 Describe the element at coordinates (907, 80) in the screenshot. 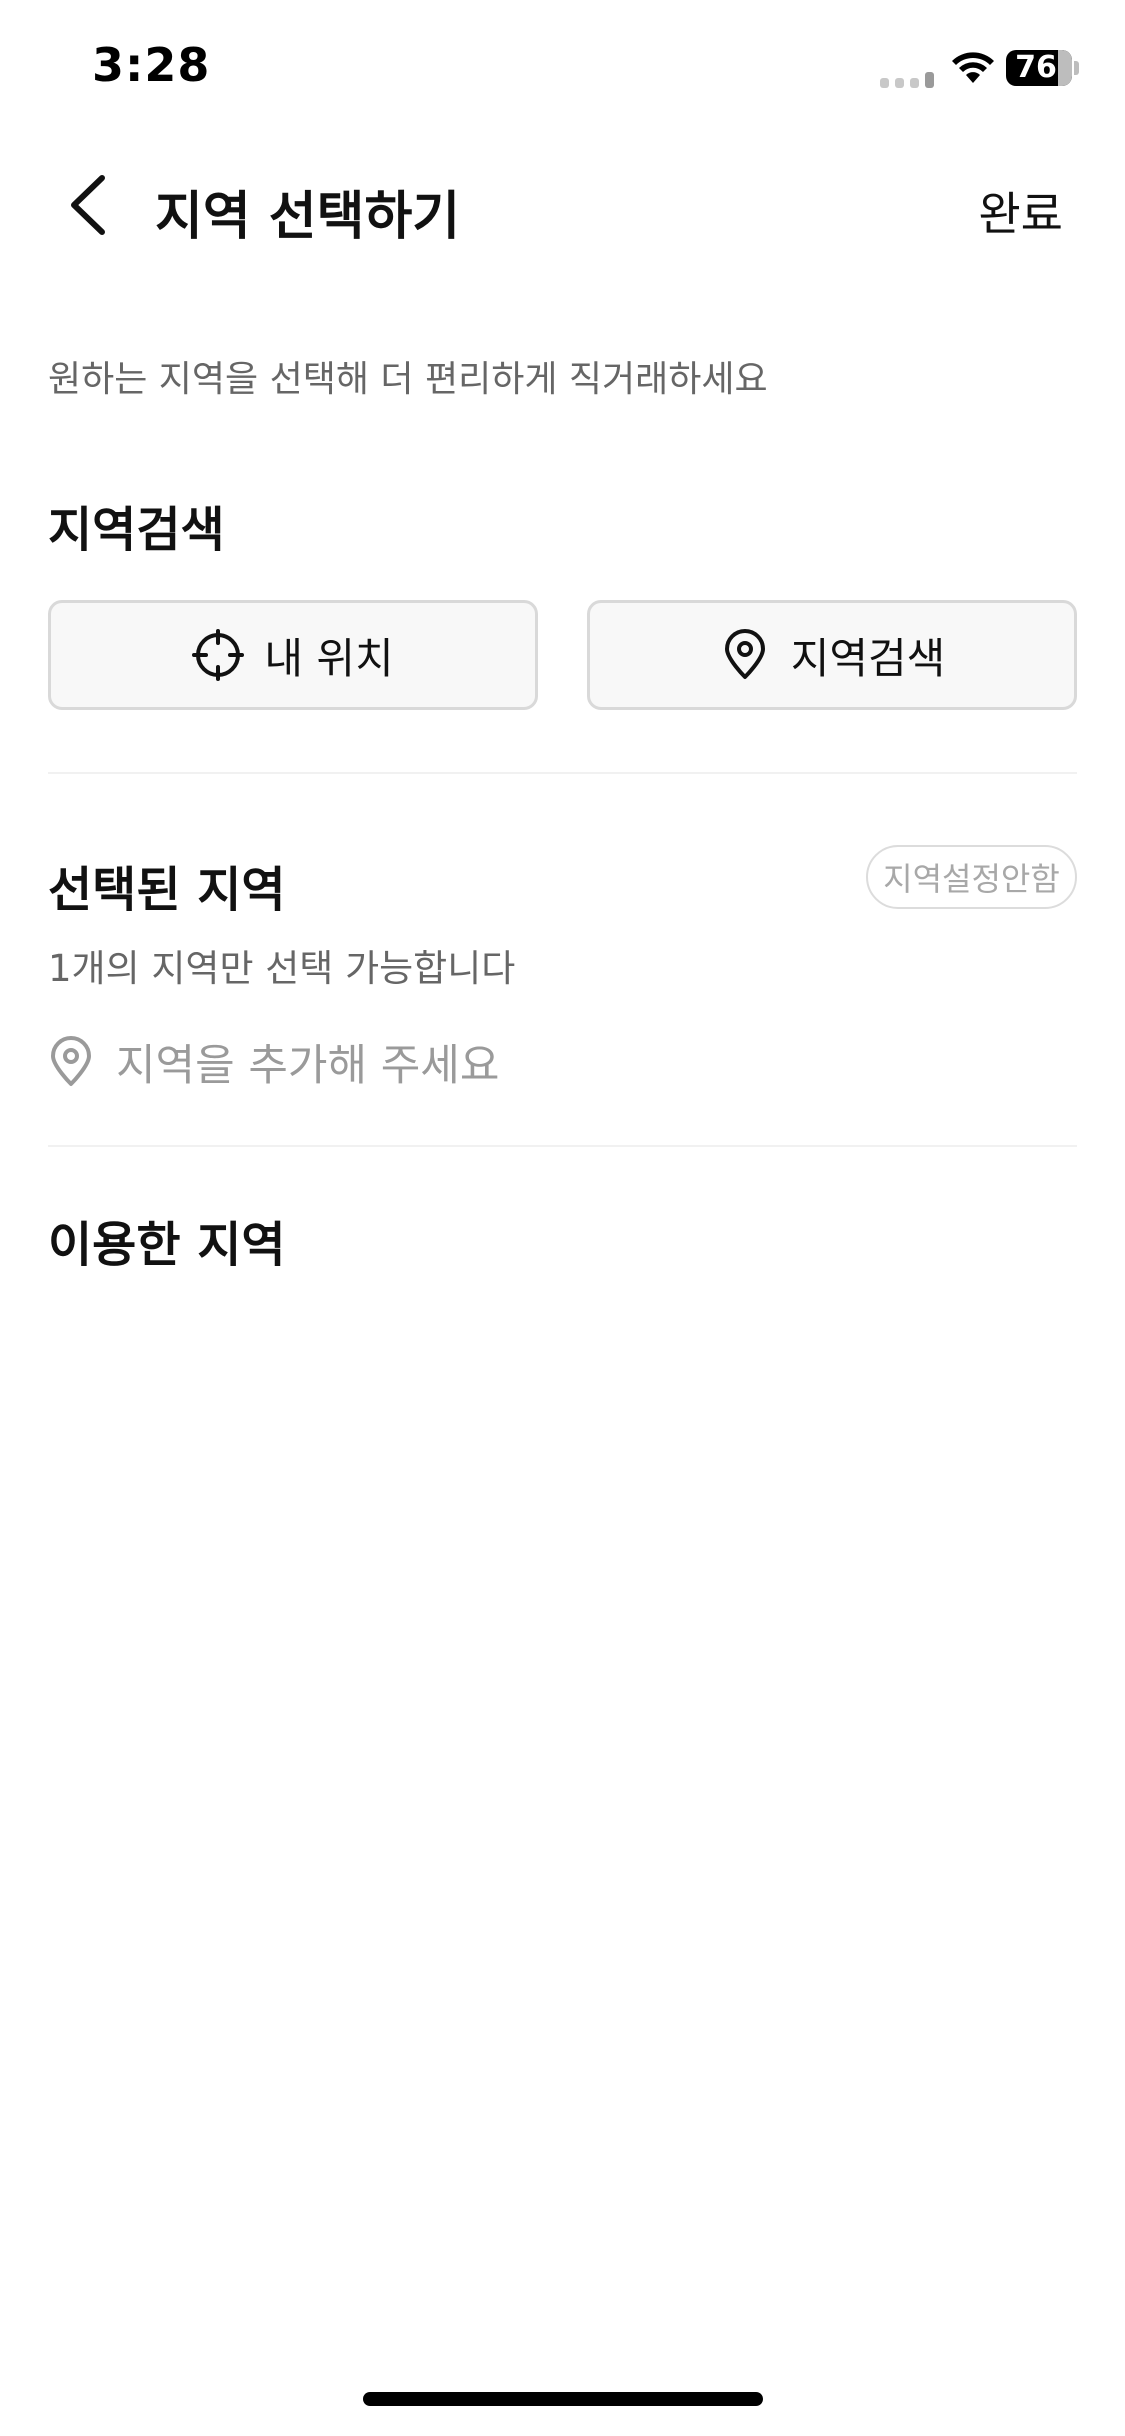

I see `cellular-signal-icon` at that location.